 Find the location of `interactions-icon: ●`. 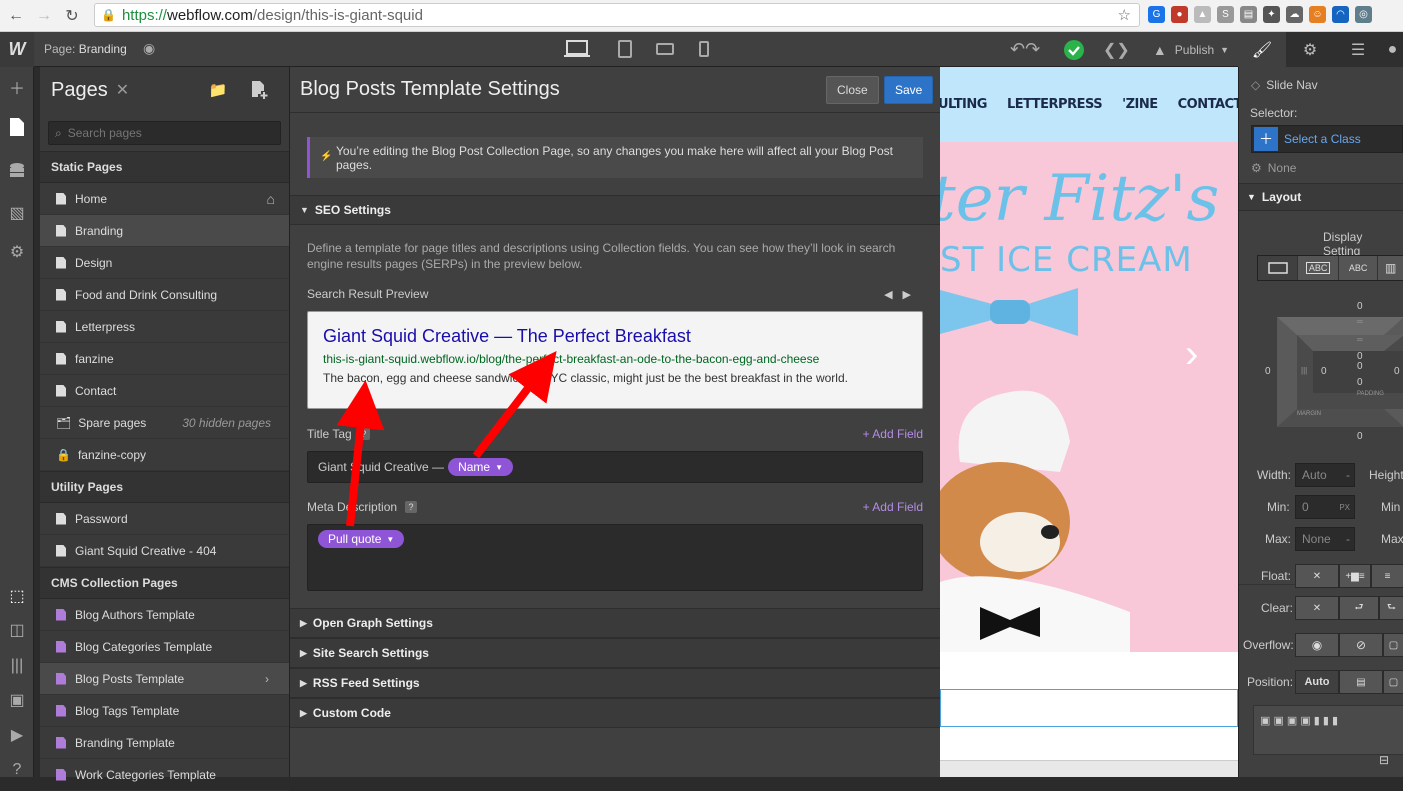

interactions-icon: ● is located at coordinates (1392, 49).